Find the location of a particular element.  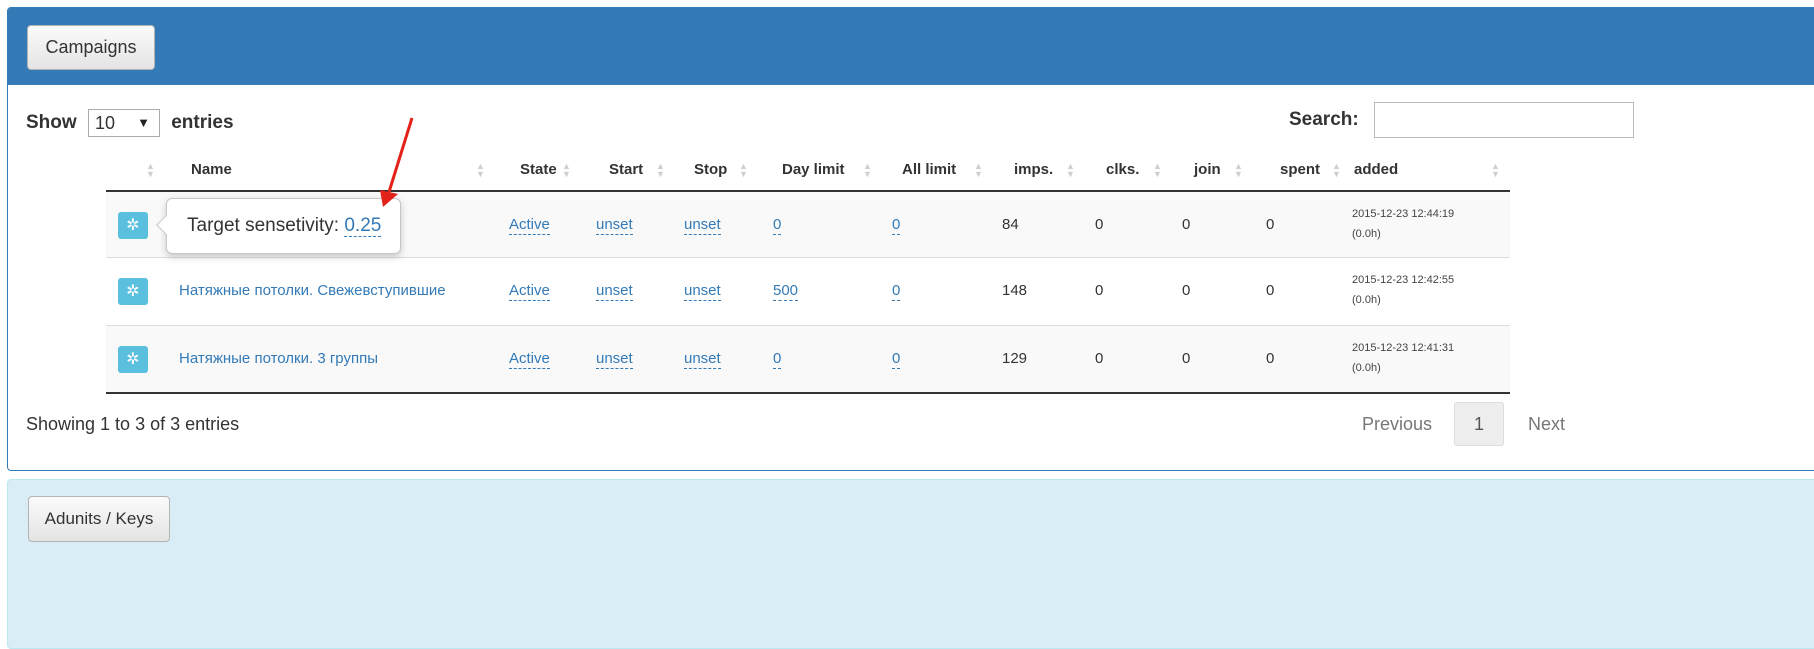

imps-value: 148 is located at coordinates (1015, 290).